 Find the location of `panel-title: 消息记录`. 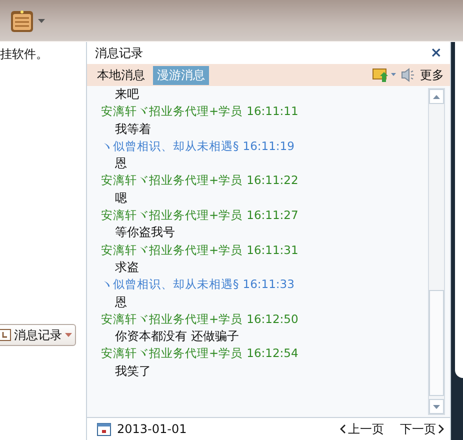

panel-title: 消息记录 is located at coordinates (119, 53).